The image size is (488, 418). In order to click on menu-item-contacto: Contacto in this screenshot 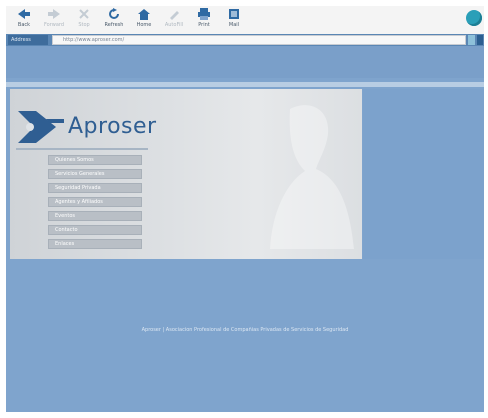, I will do `click(95, 230)`.